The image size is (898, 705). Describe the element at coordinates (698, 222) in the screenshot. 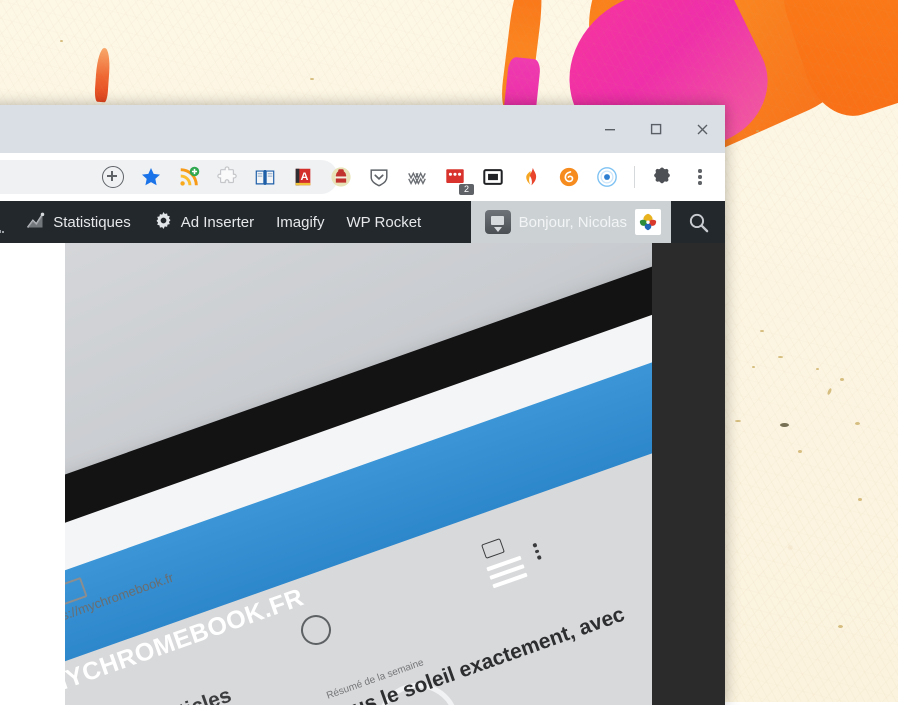

I see `search-icon` at that location.